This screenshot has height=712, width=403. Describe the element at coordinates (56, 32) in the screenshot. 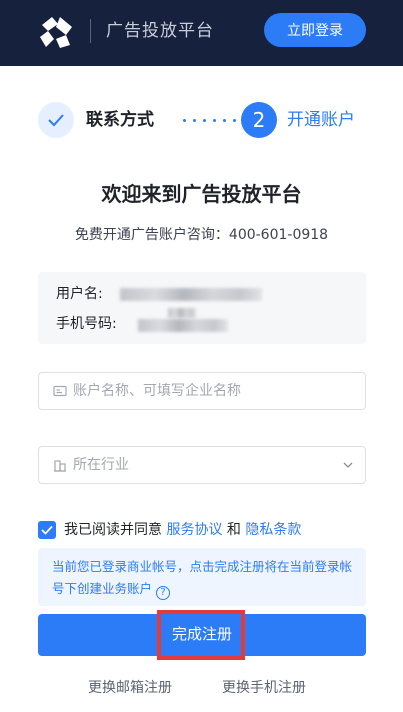

I see `brand-logo-icon` at that location.